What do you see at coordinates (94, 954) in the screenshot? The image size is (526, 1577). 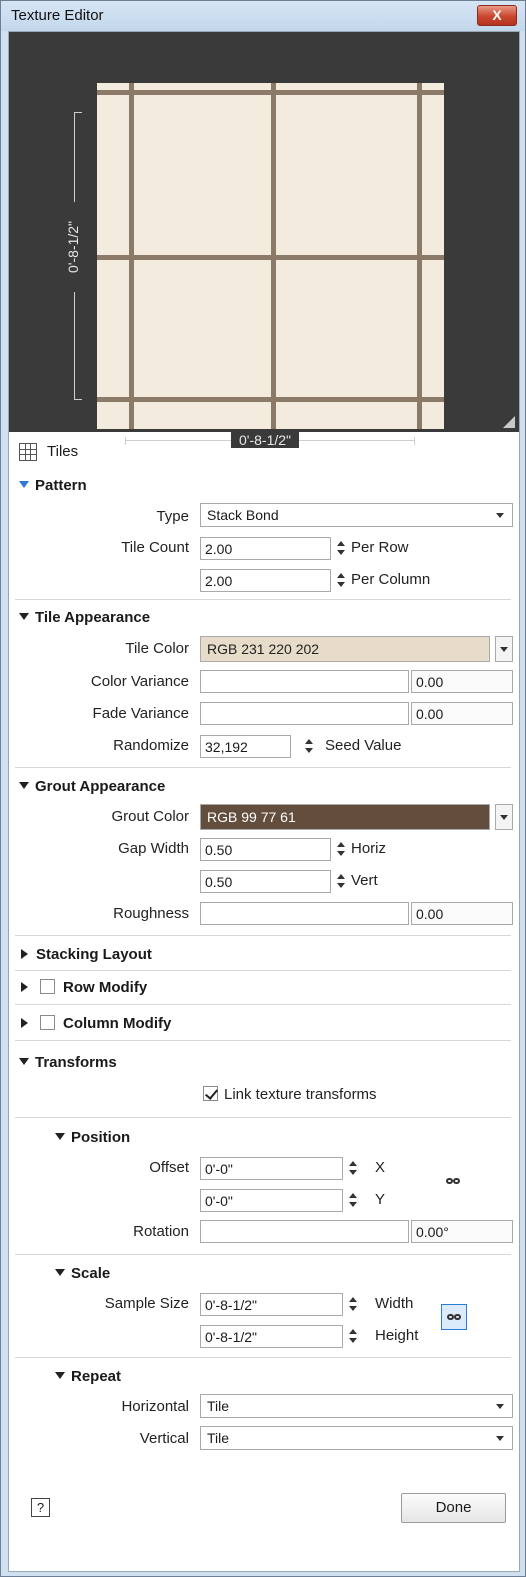 I see `stacking-layout-section-label: Stacking Layout` at bounding box center [94, 954].